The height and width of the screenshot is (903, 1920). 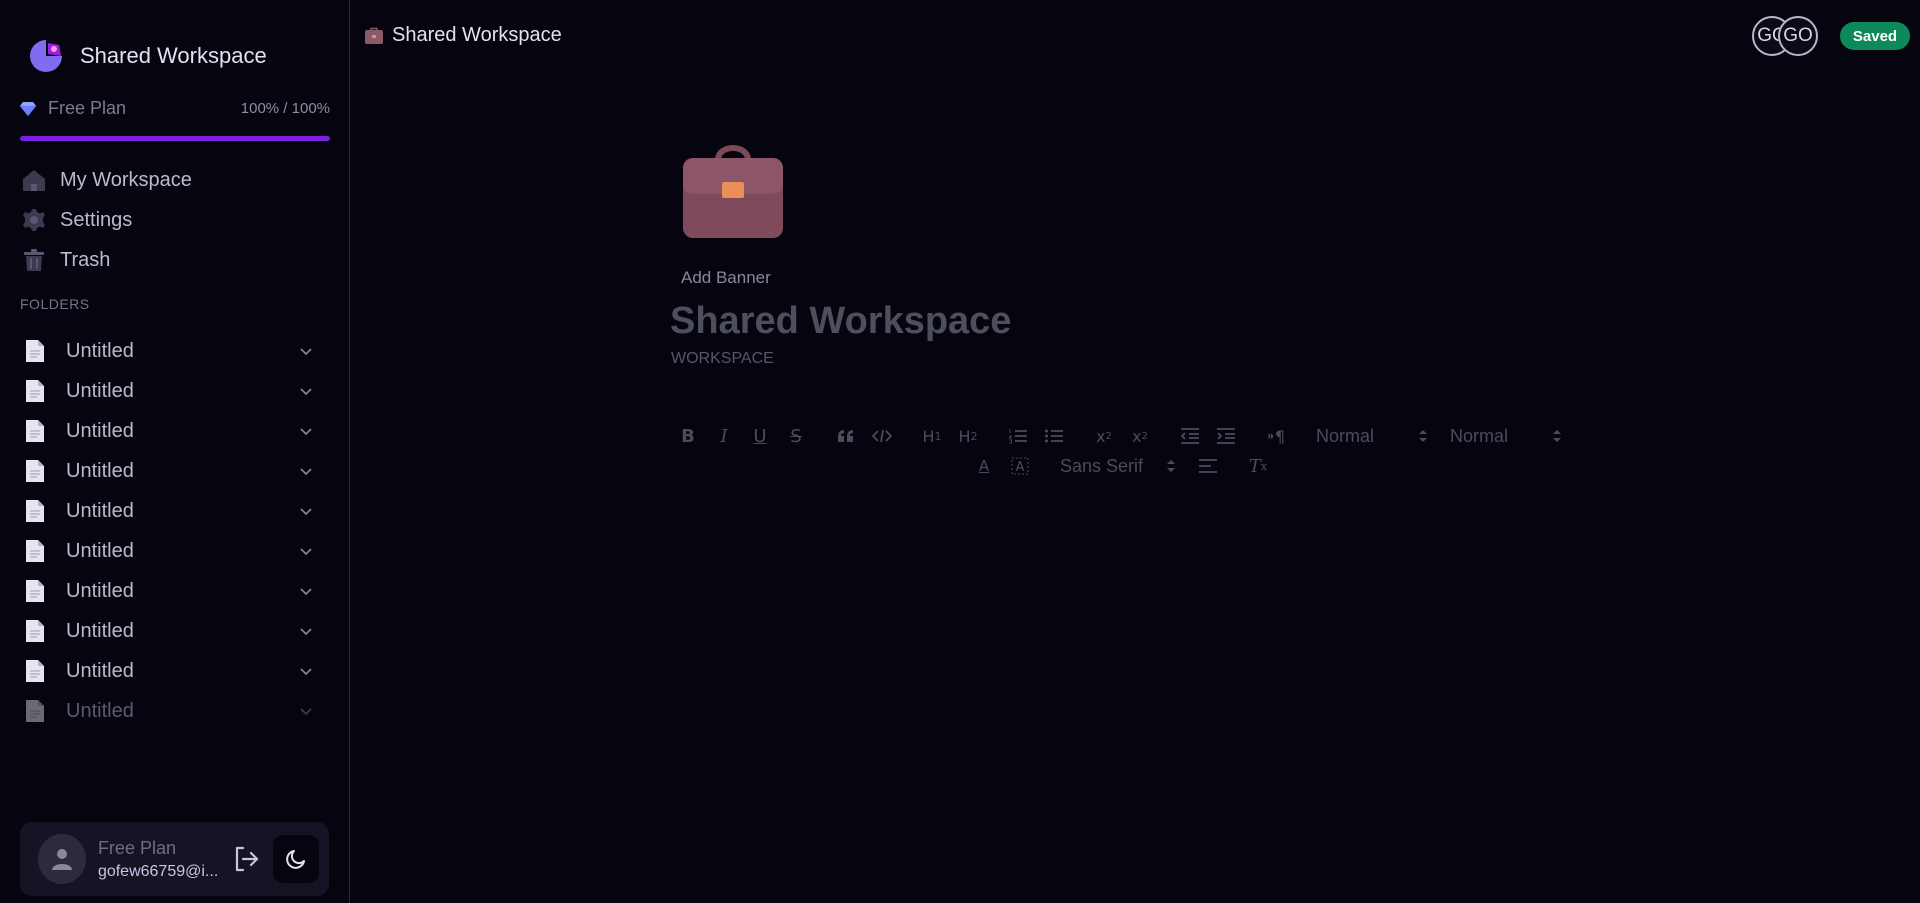 I want to click on clear-format-button: Tx, so click(x=1258, y=466).